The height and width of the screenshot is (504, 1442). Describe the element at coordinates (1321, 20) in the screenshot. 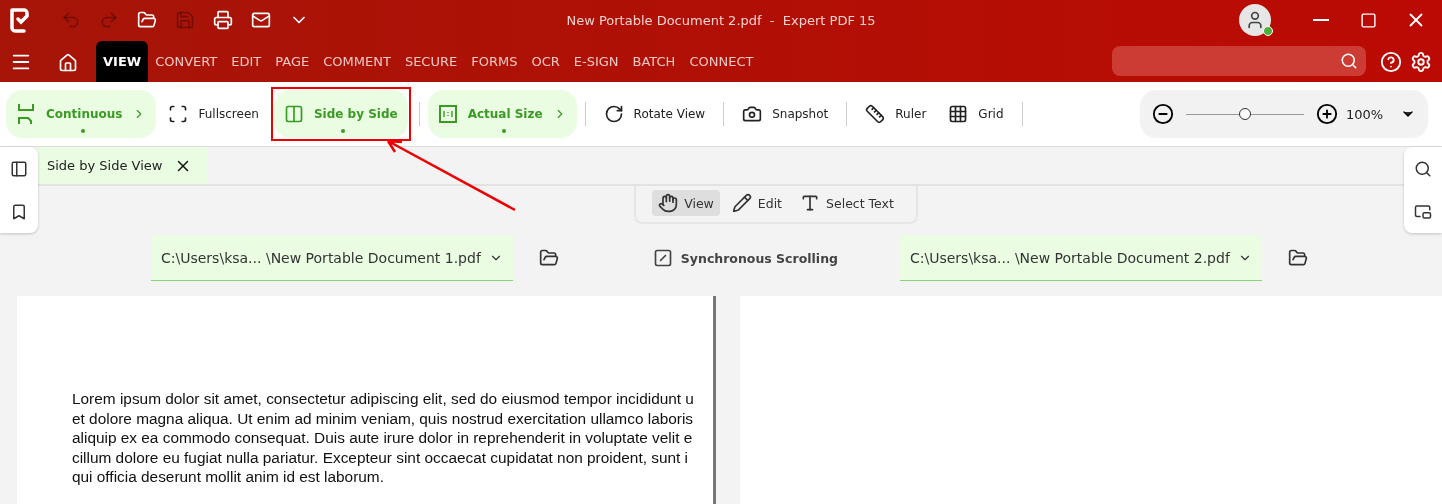

I see `minimize-icon` at that location.